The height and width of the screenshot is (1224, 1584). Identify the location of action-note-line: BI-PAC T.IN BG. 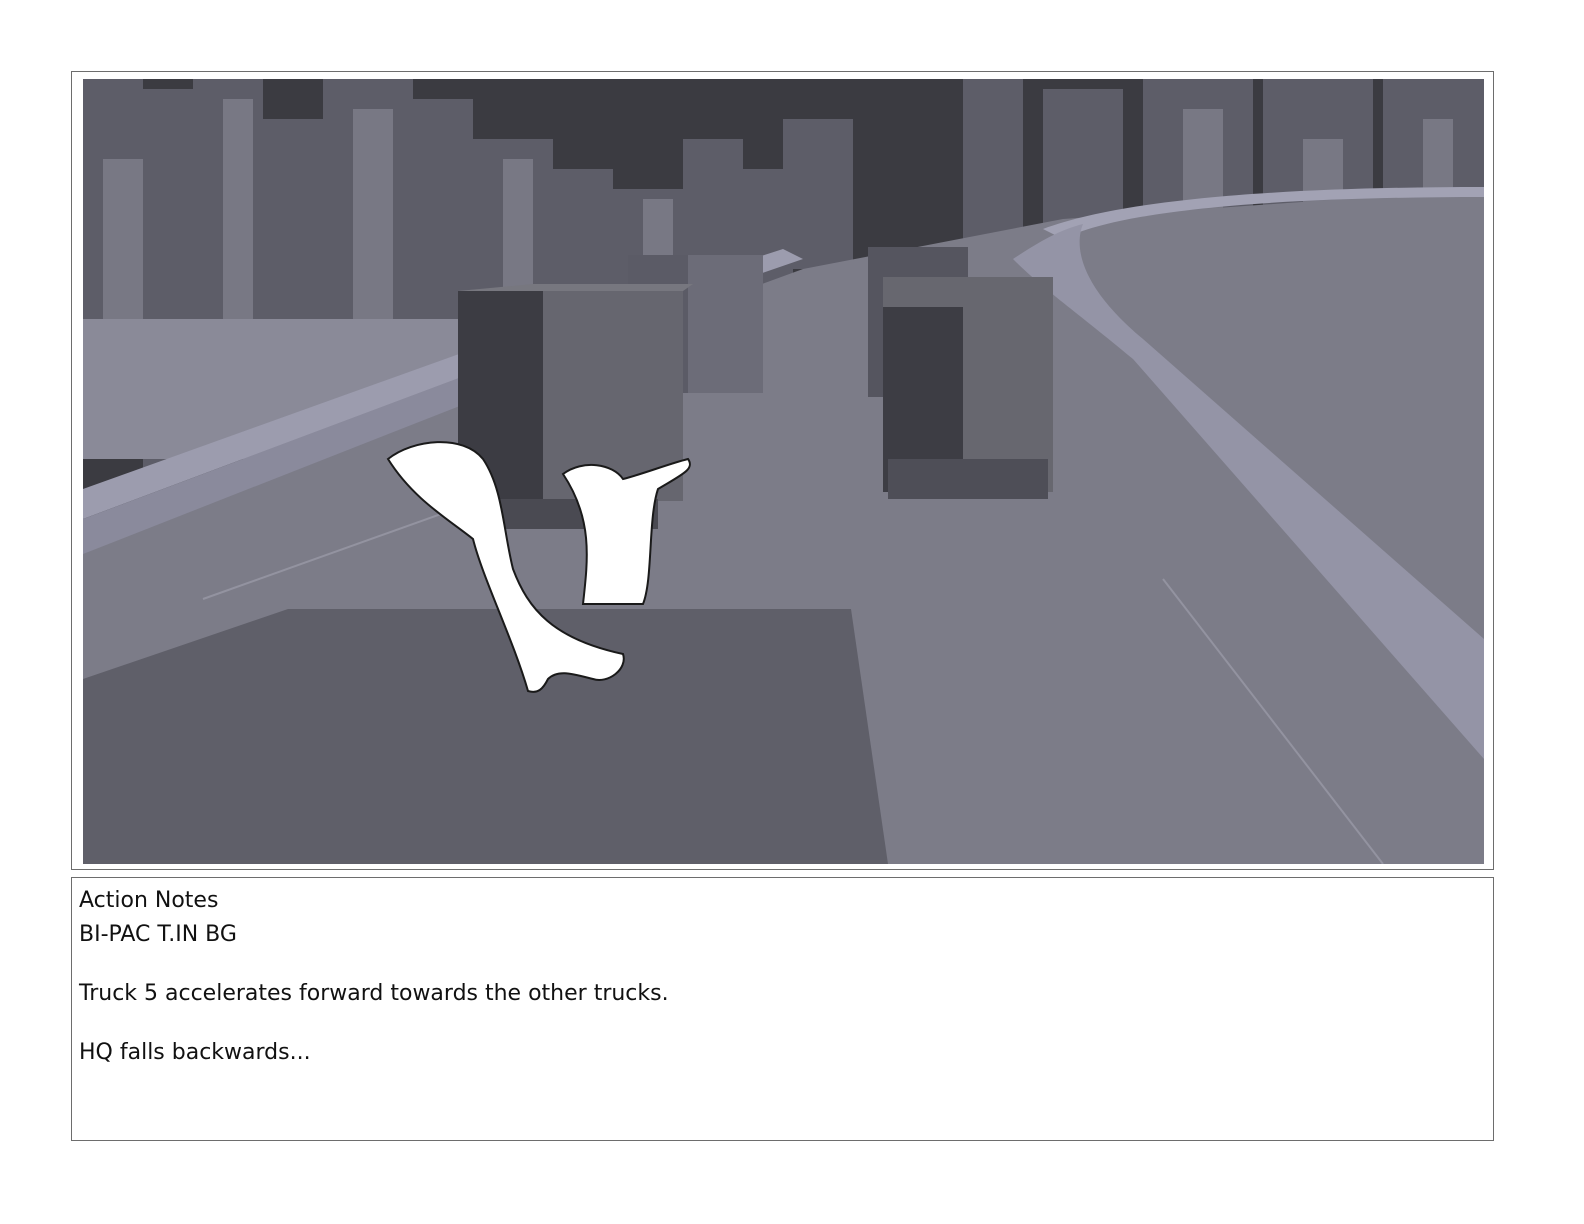
(158, 934).